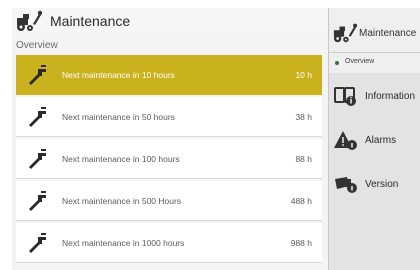 The height and width of the screenshot is (270, 420). What do you see at coordinates (303, 116) in the screenshot?
I see `row-value: 38 h` at bounding box center [303, 116].